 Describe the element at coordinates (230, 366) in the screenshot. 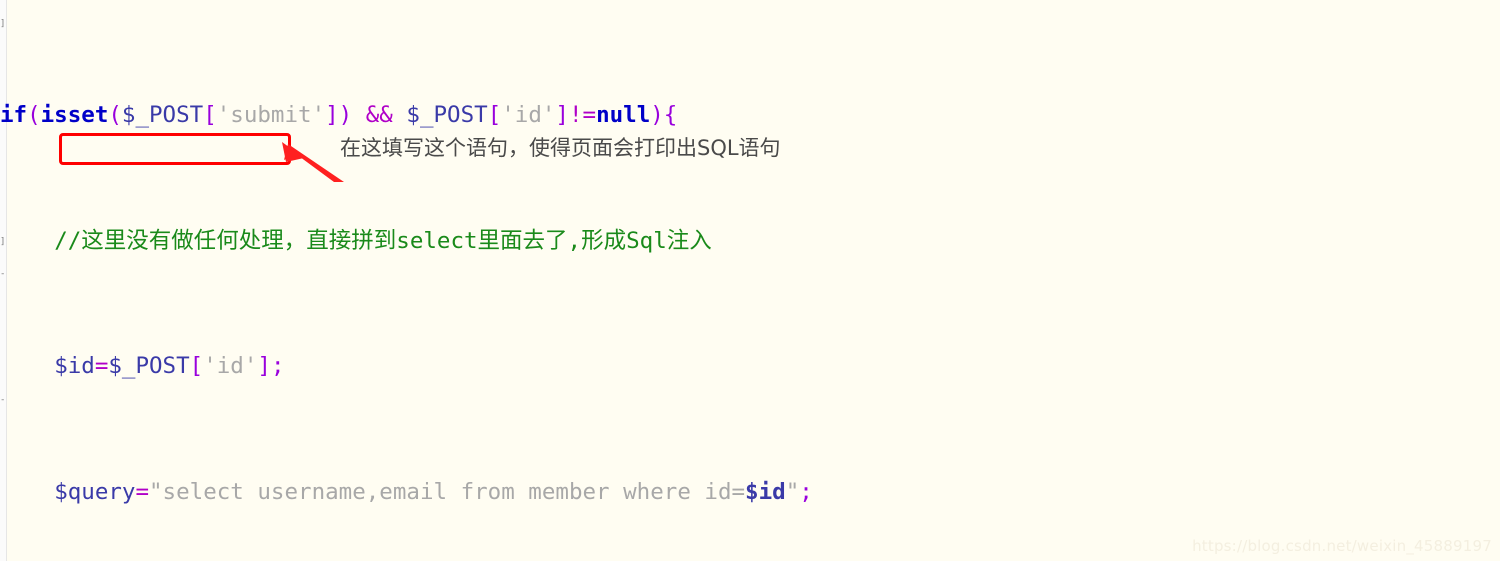

I see `token-string-id-2: 'id'` at that location.